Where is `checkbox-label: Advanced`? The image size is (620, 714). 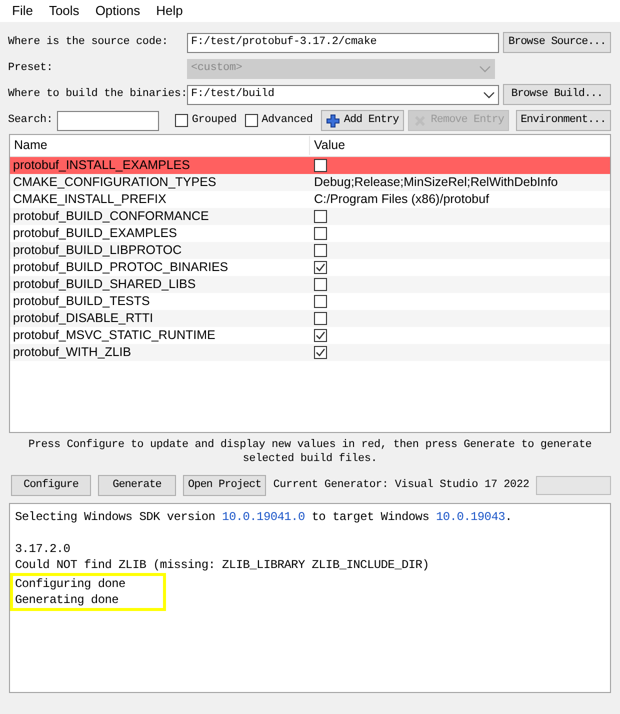 checkbox-label: Advanced is located at coordinates (287, 120).